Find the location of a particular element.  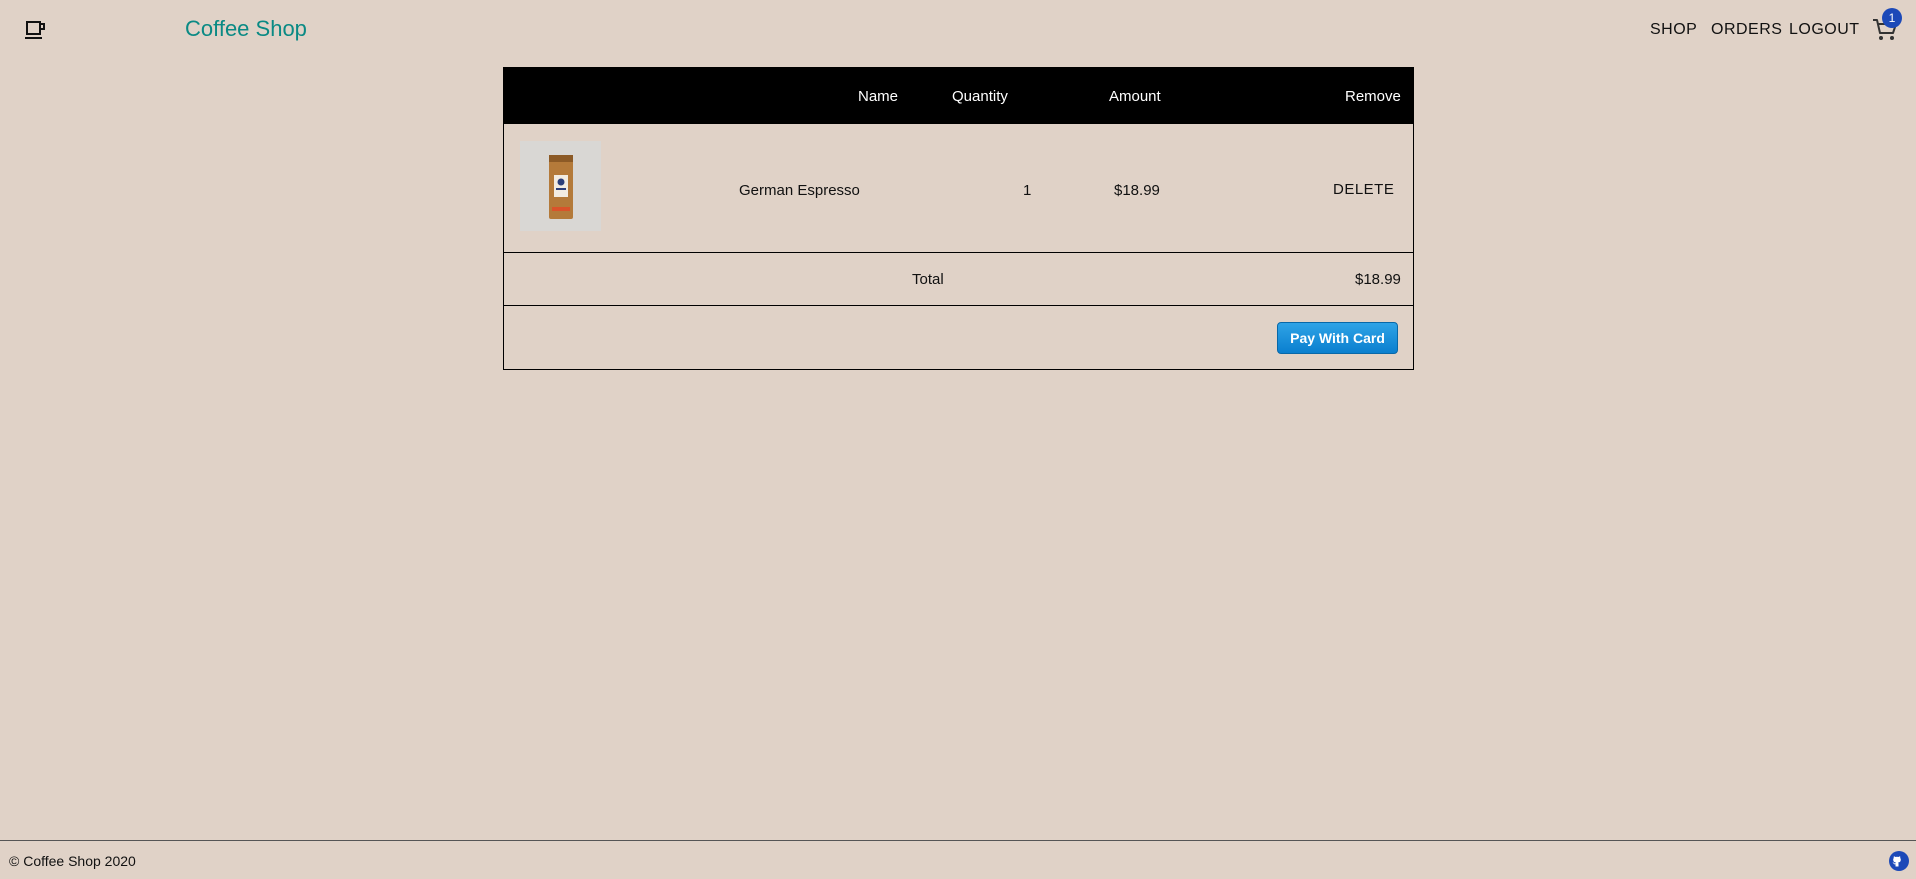

nav-shop-link: SHOP is located at coordinates (1673, 30).